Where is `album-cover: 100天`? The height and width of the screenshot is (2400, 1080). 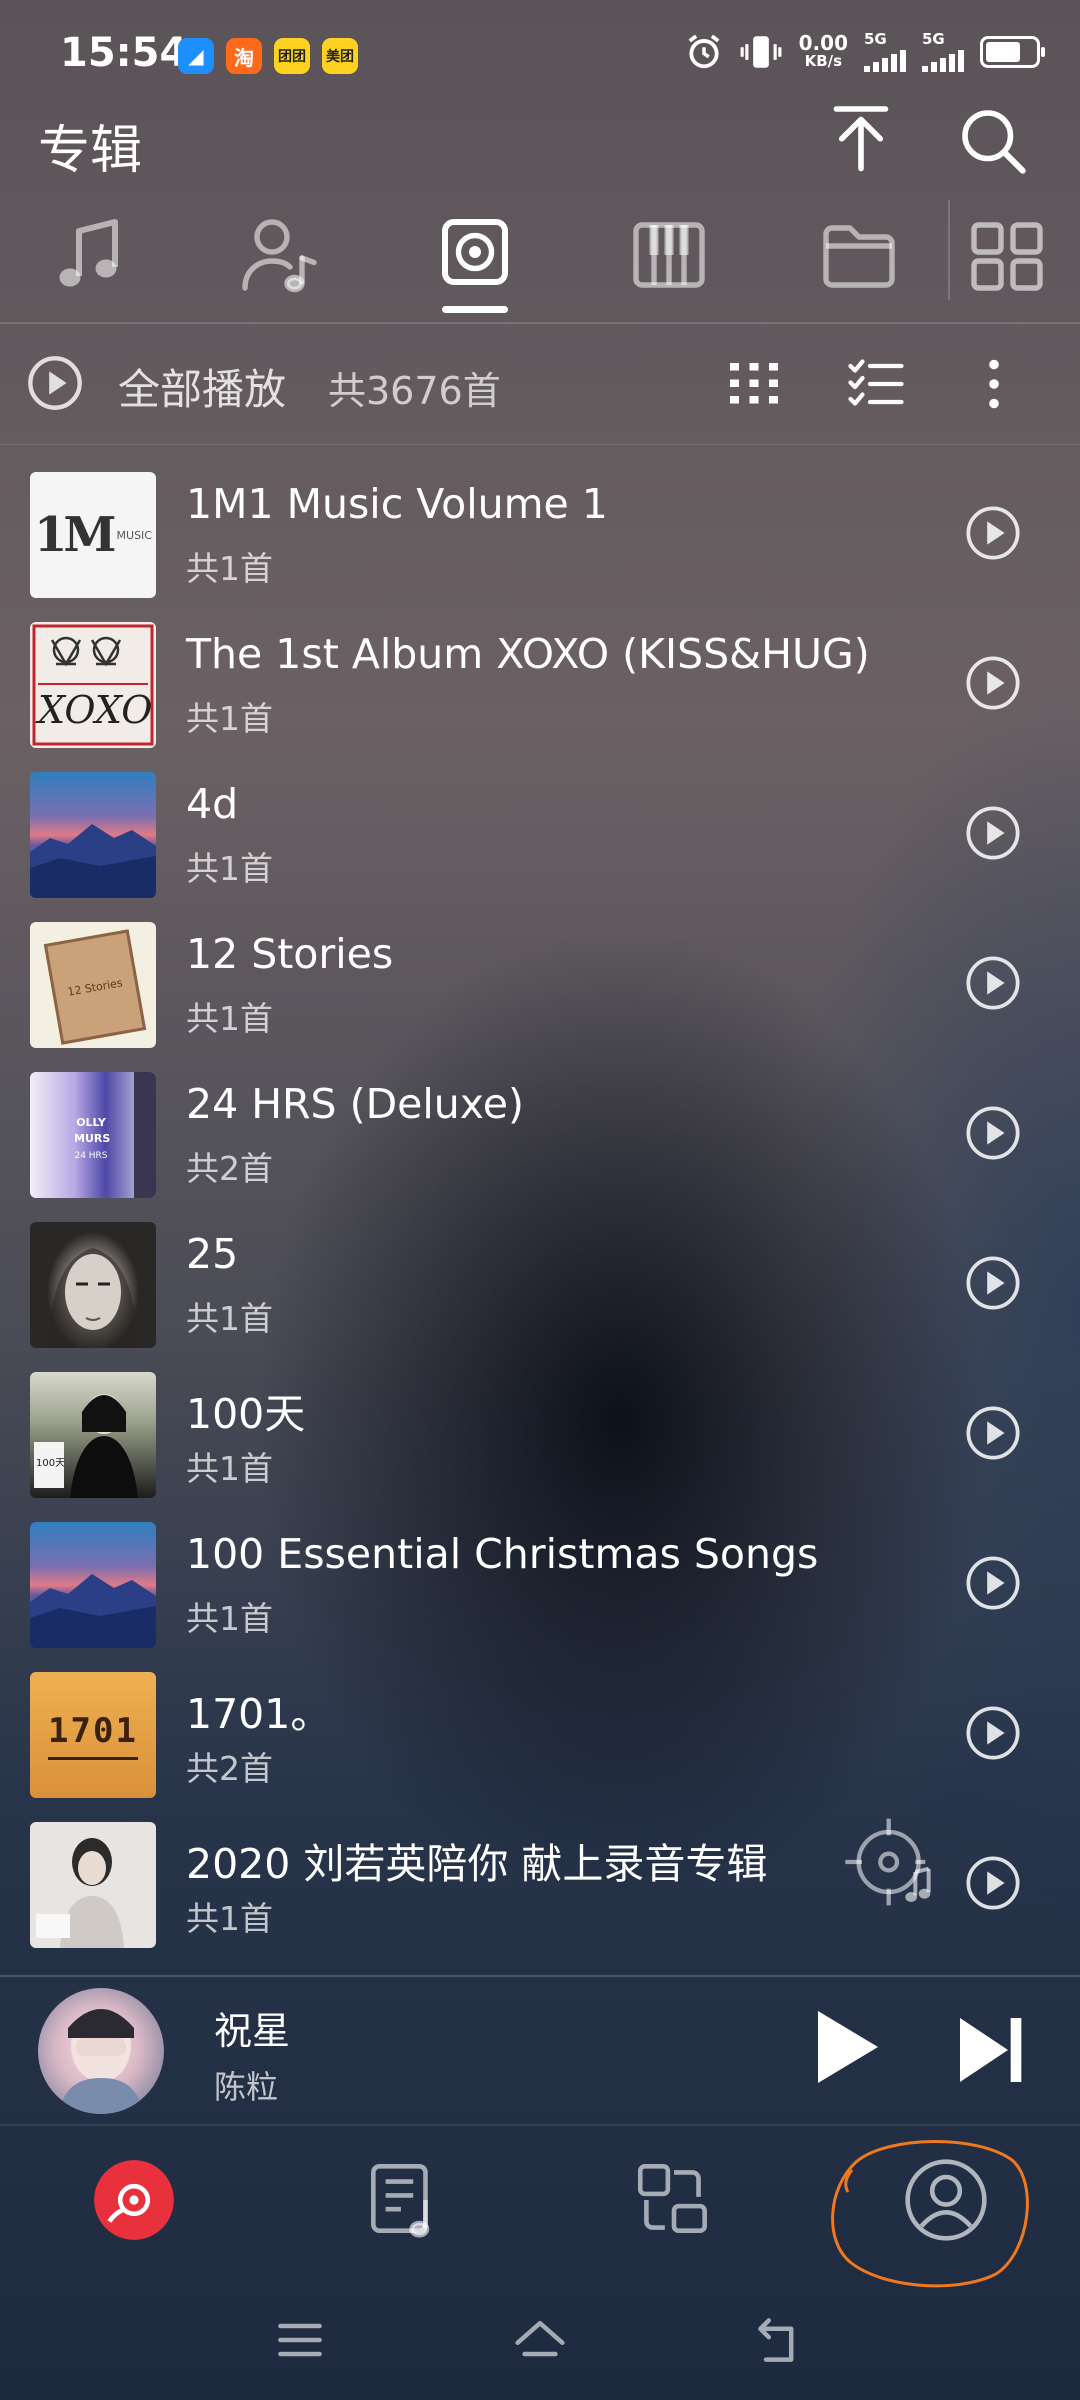
album-cover: 100天 is located at coordinates (93, 1435).